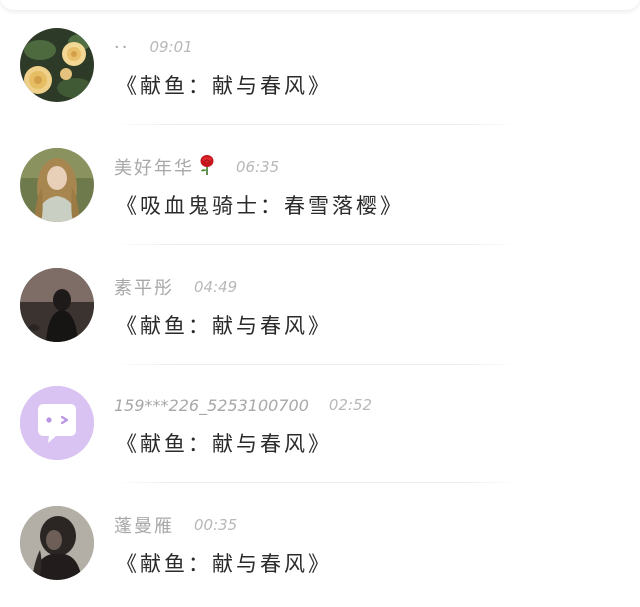 This screenshot has width=640, height=607. What do you see at coordinates (171, 47) in the screenshot?
I see `timestamp: 09:01` at bounding box center [171, 47].